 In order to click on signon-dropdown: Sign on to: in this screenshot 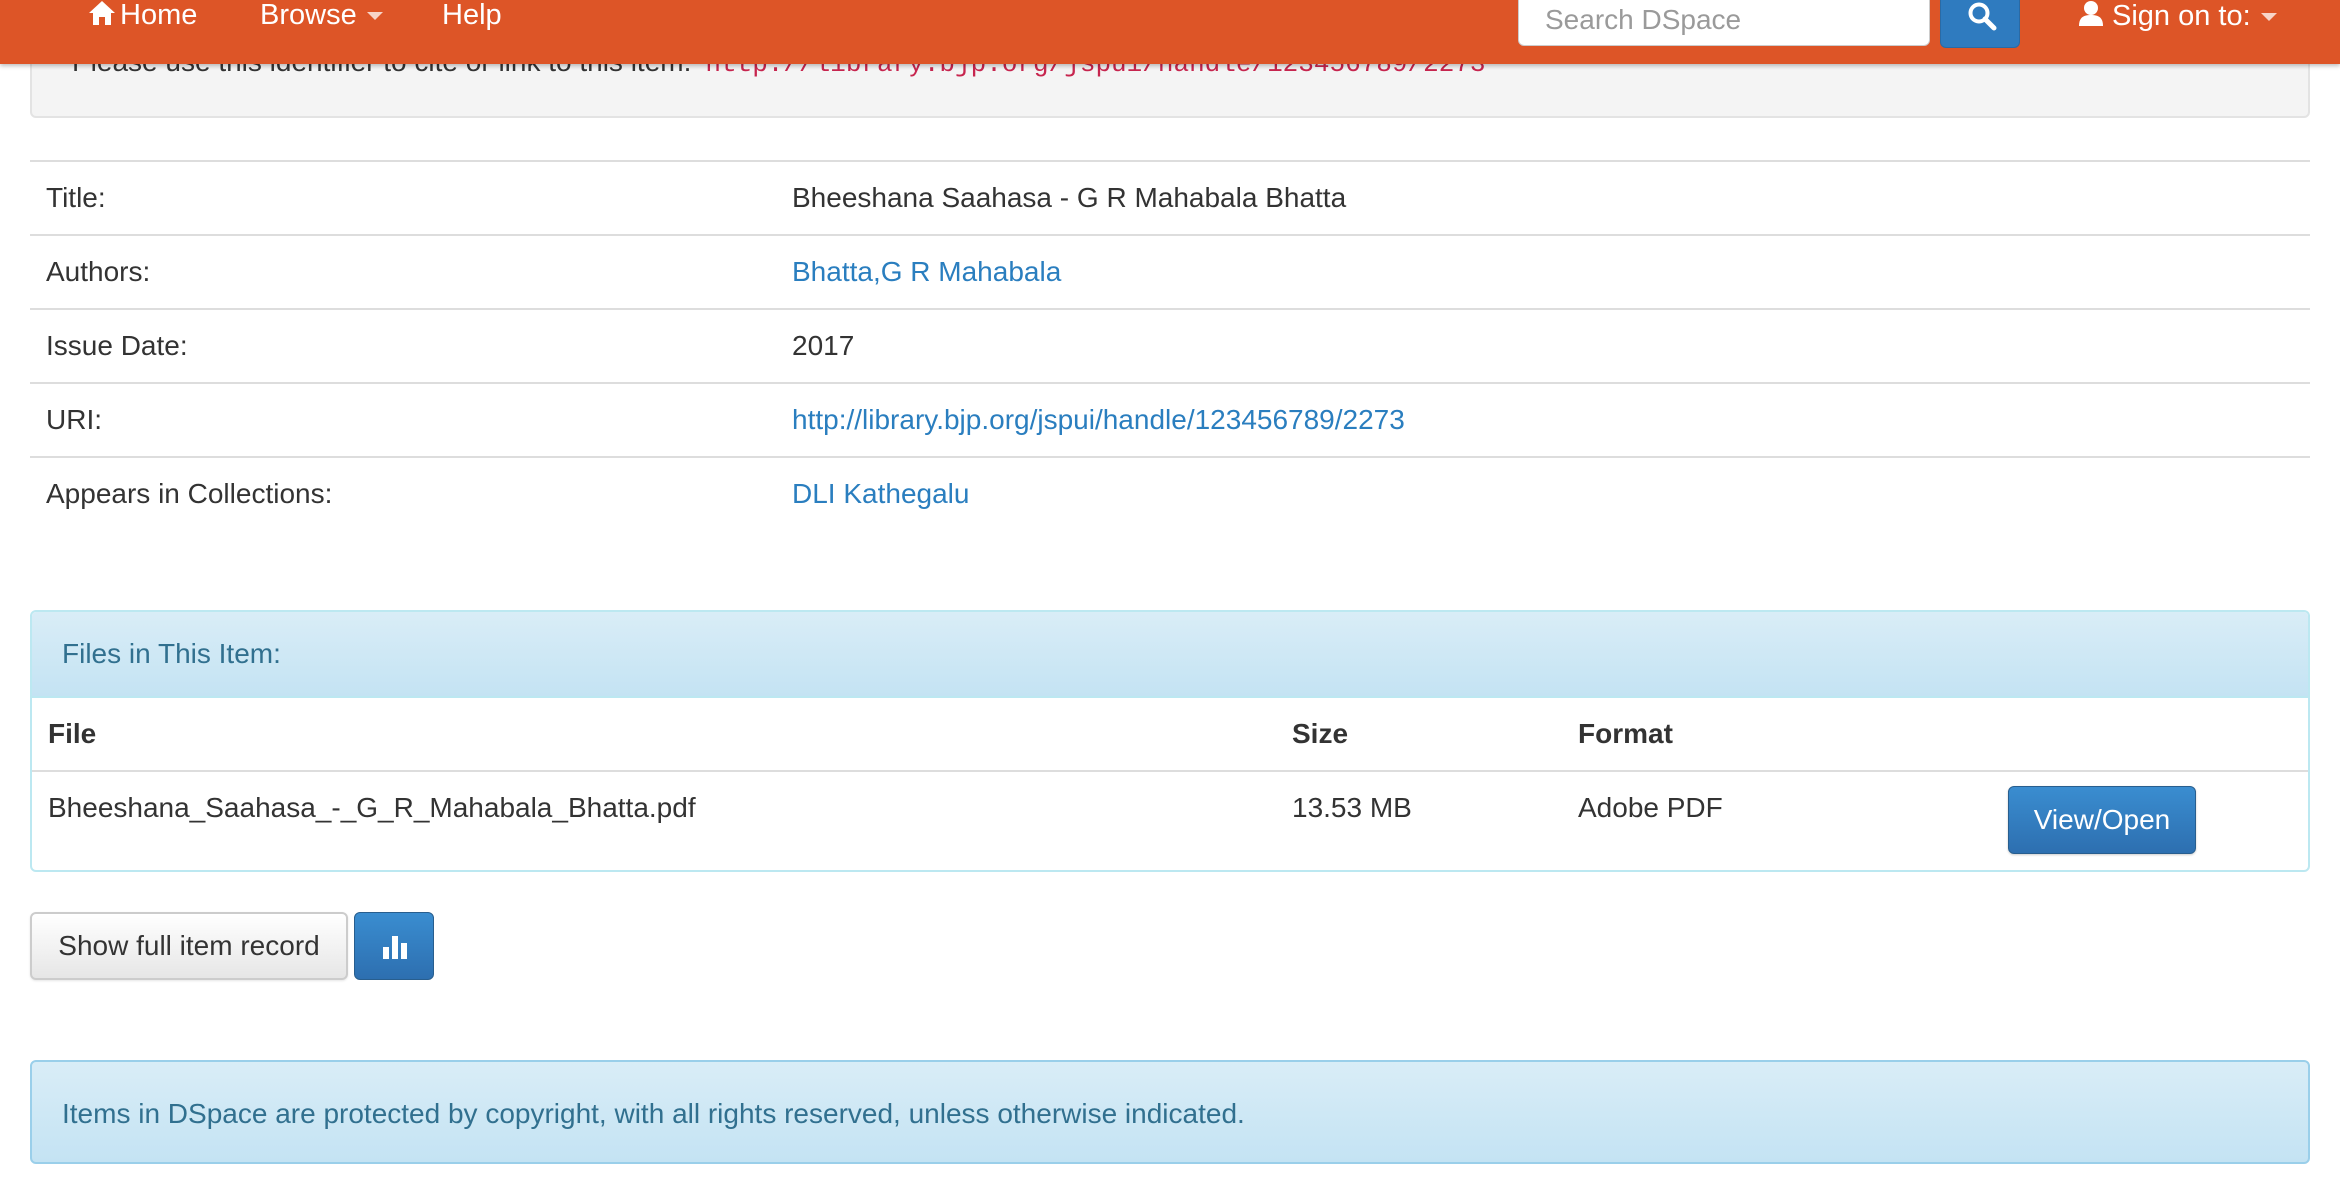, I will do `click(2177, 16)`.